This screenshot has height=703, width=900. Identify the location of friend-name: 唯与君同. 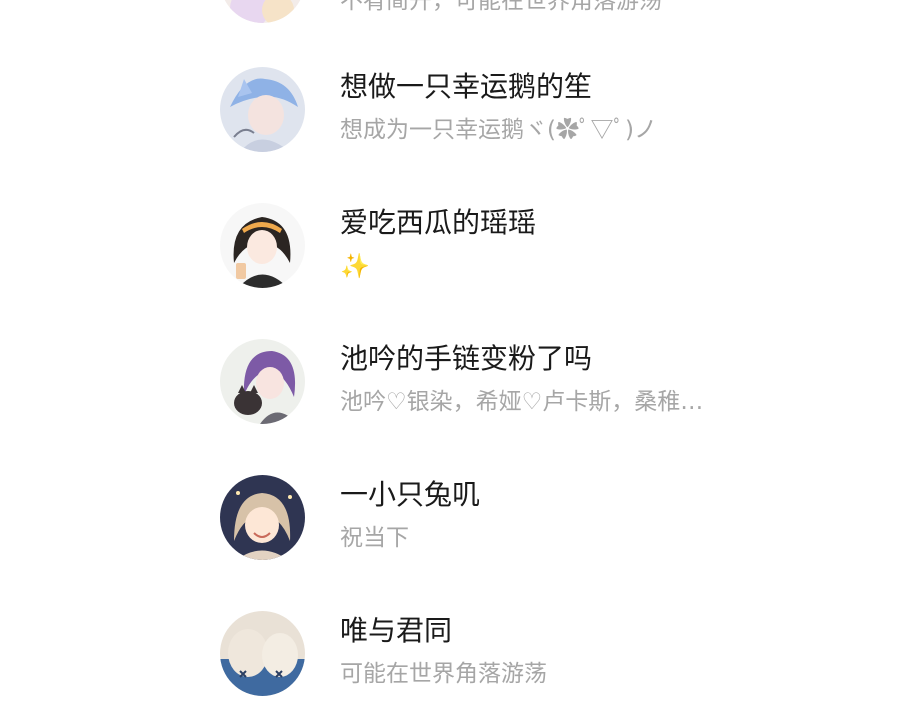
(396, 630).